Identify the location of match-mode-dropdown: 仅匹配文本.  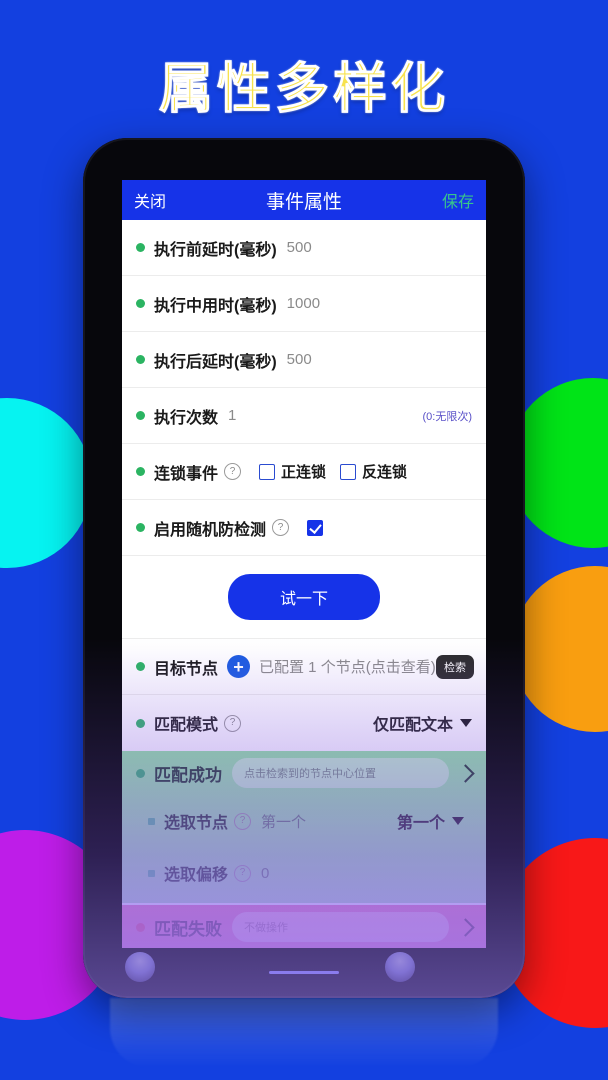
(422, 723).